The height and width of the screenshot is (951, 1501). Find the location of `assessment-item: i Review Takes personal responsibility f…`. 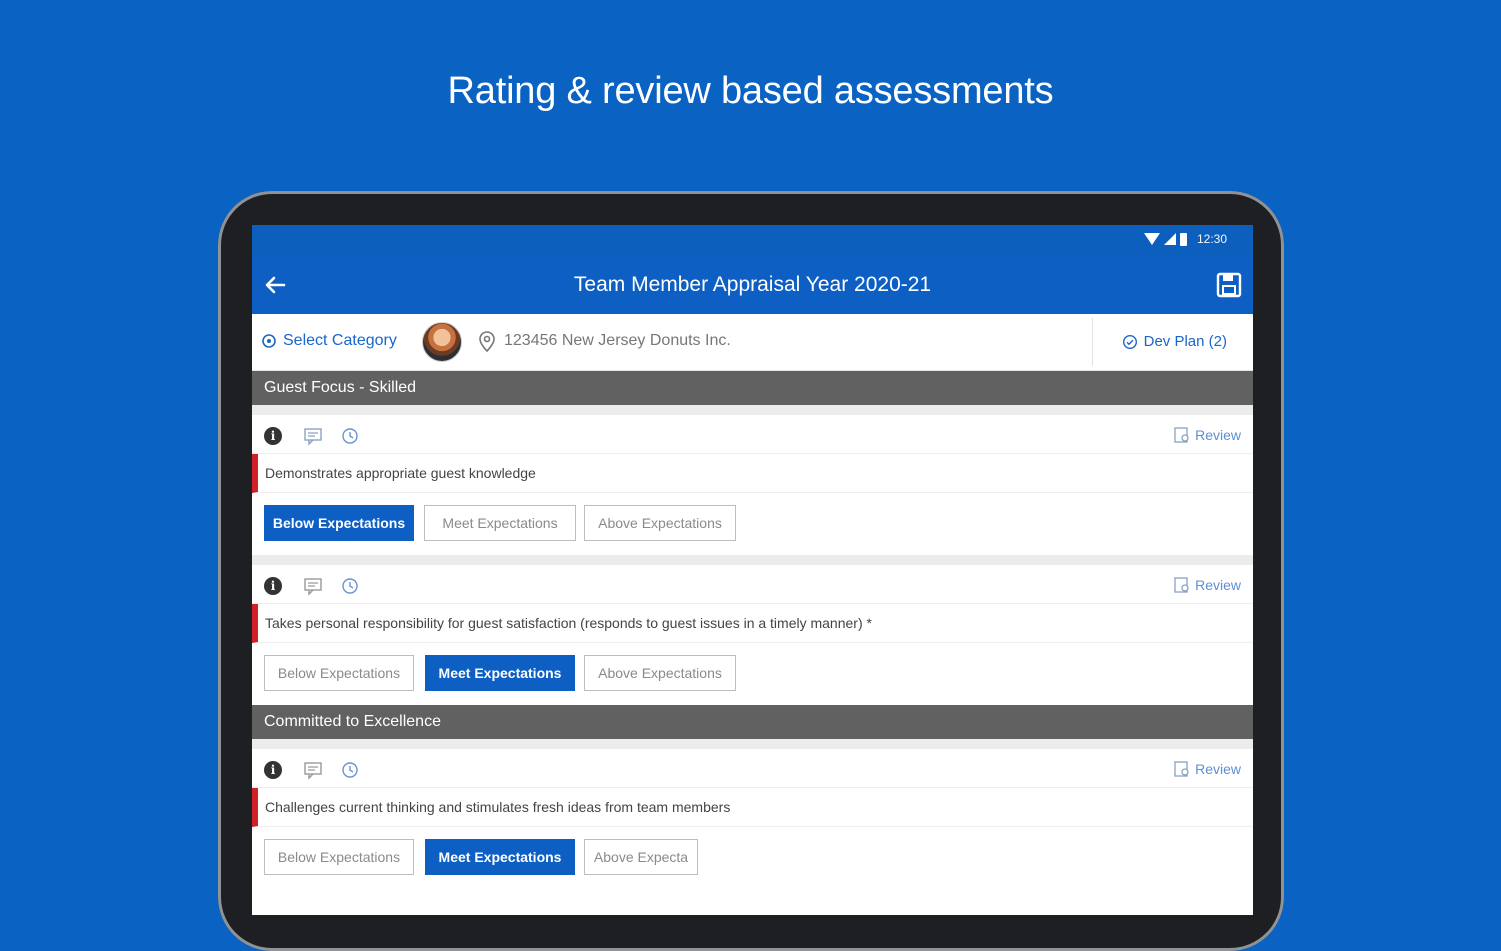

assessment-item: i Review Takes personal responsibility f… is located at coordinates (752, 635).